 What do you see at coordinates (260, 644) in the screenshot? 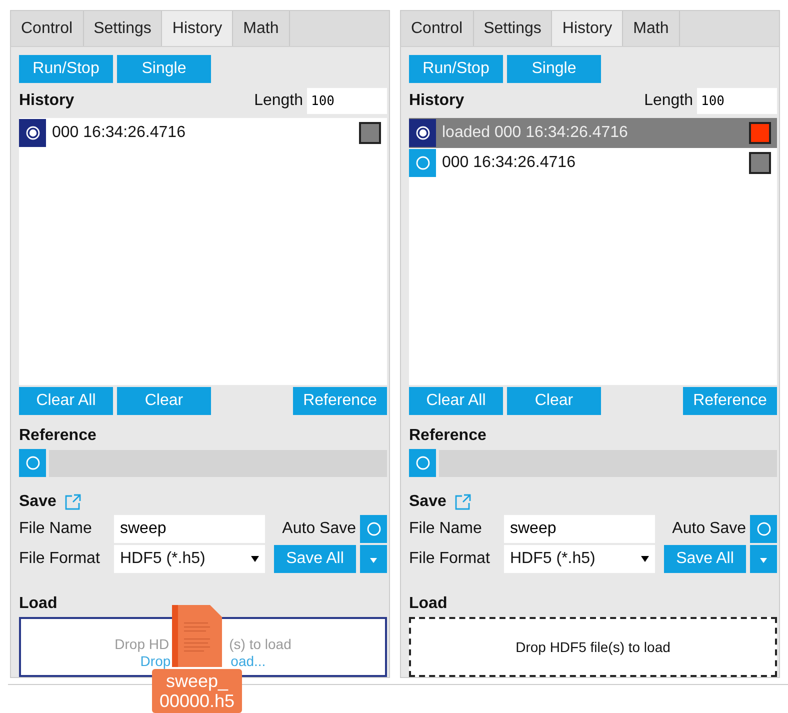
I see `drop-hint: (s) to load` at bounding box center [260, 644].